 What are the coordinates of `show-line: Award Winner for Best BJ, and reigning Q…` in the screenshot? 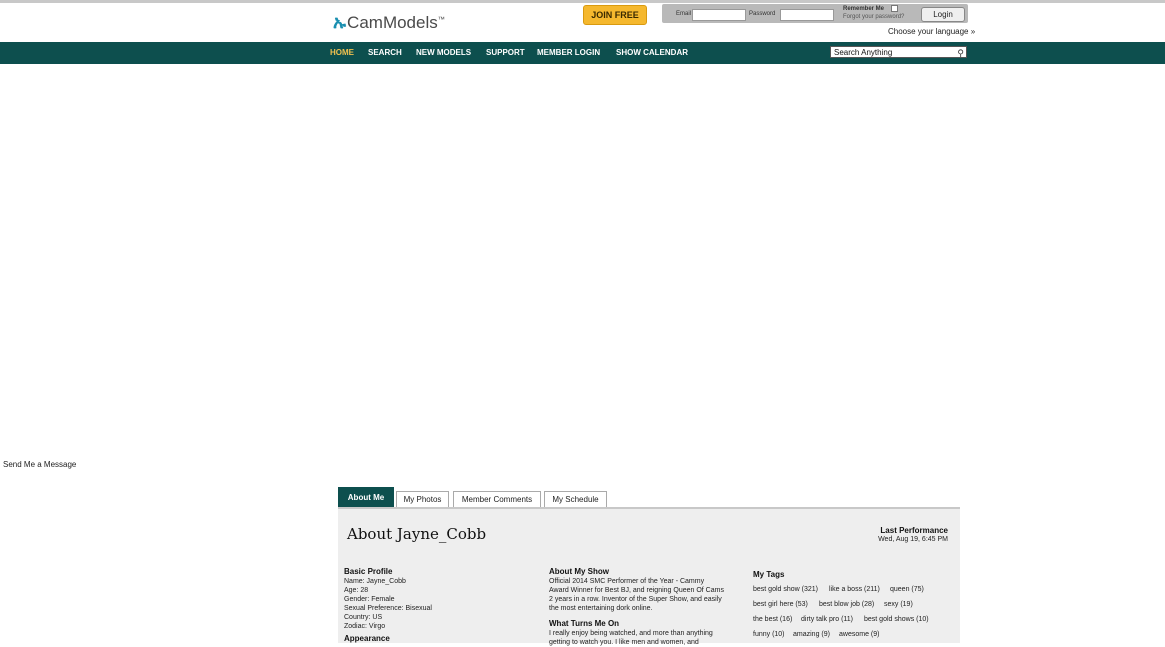 It's located at (636, 590).